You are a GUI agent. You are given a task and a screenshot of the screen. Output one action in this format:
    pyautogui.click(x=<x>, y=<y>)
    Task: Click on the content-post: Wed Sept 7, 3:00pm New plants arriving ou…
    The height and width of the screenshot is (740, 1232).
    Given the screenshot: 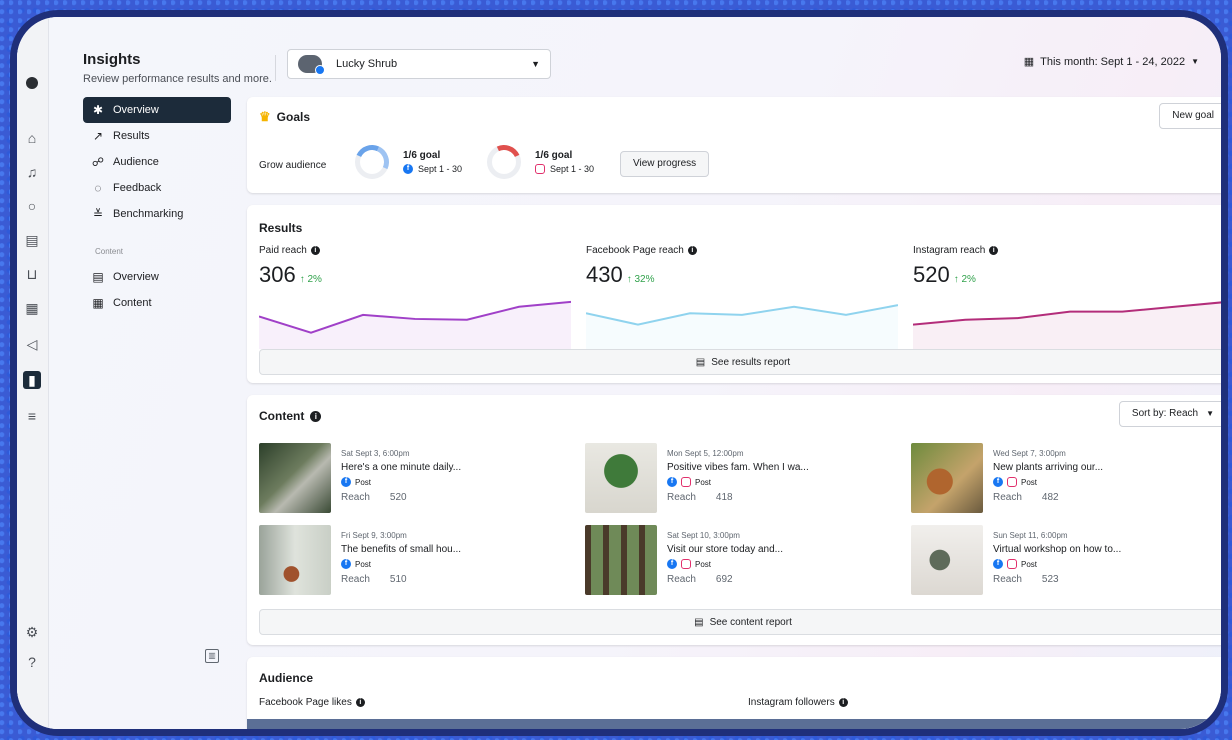 What is the action you would take?
    pyautogui.click(x=1061, y=479)
    